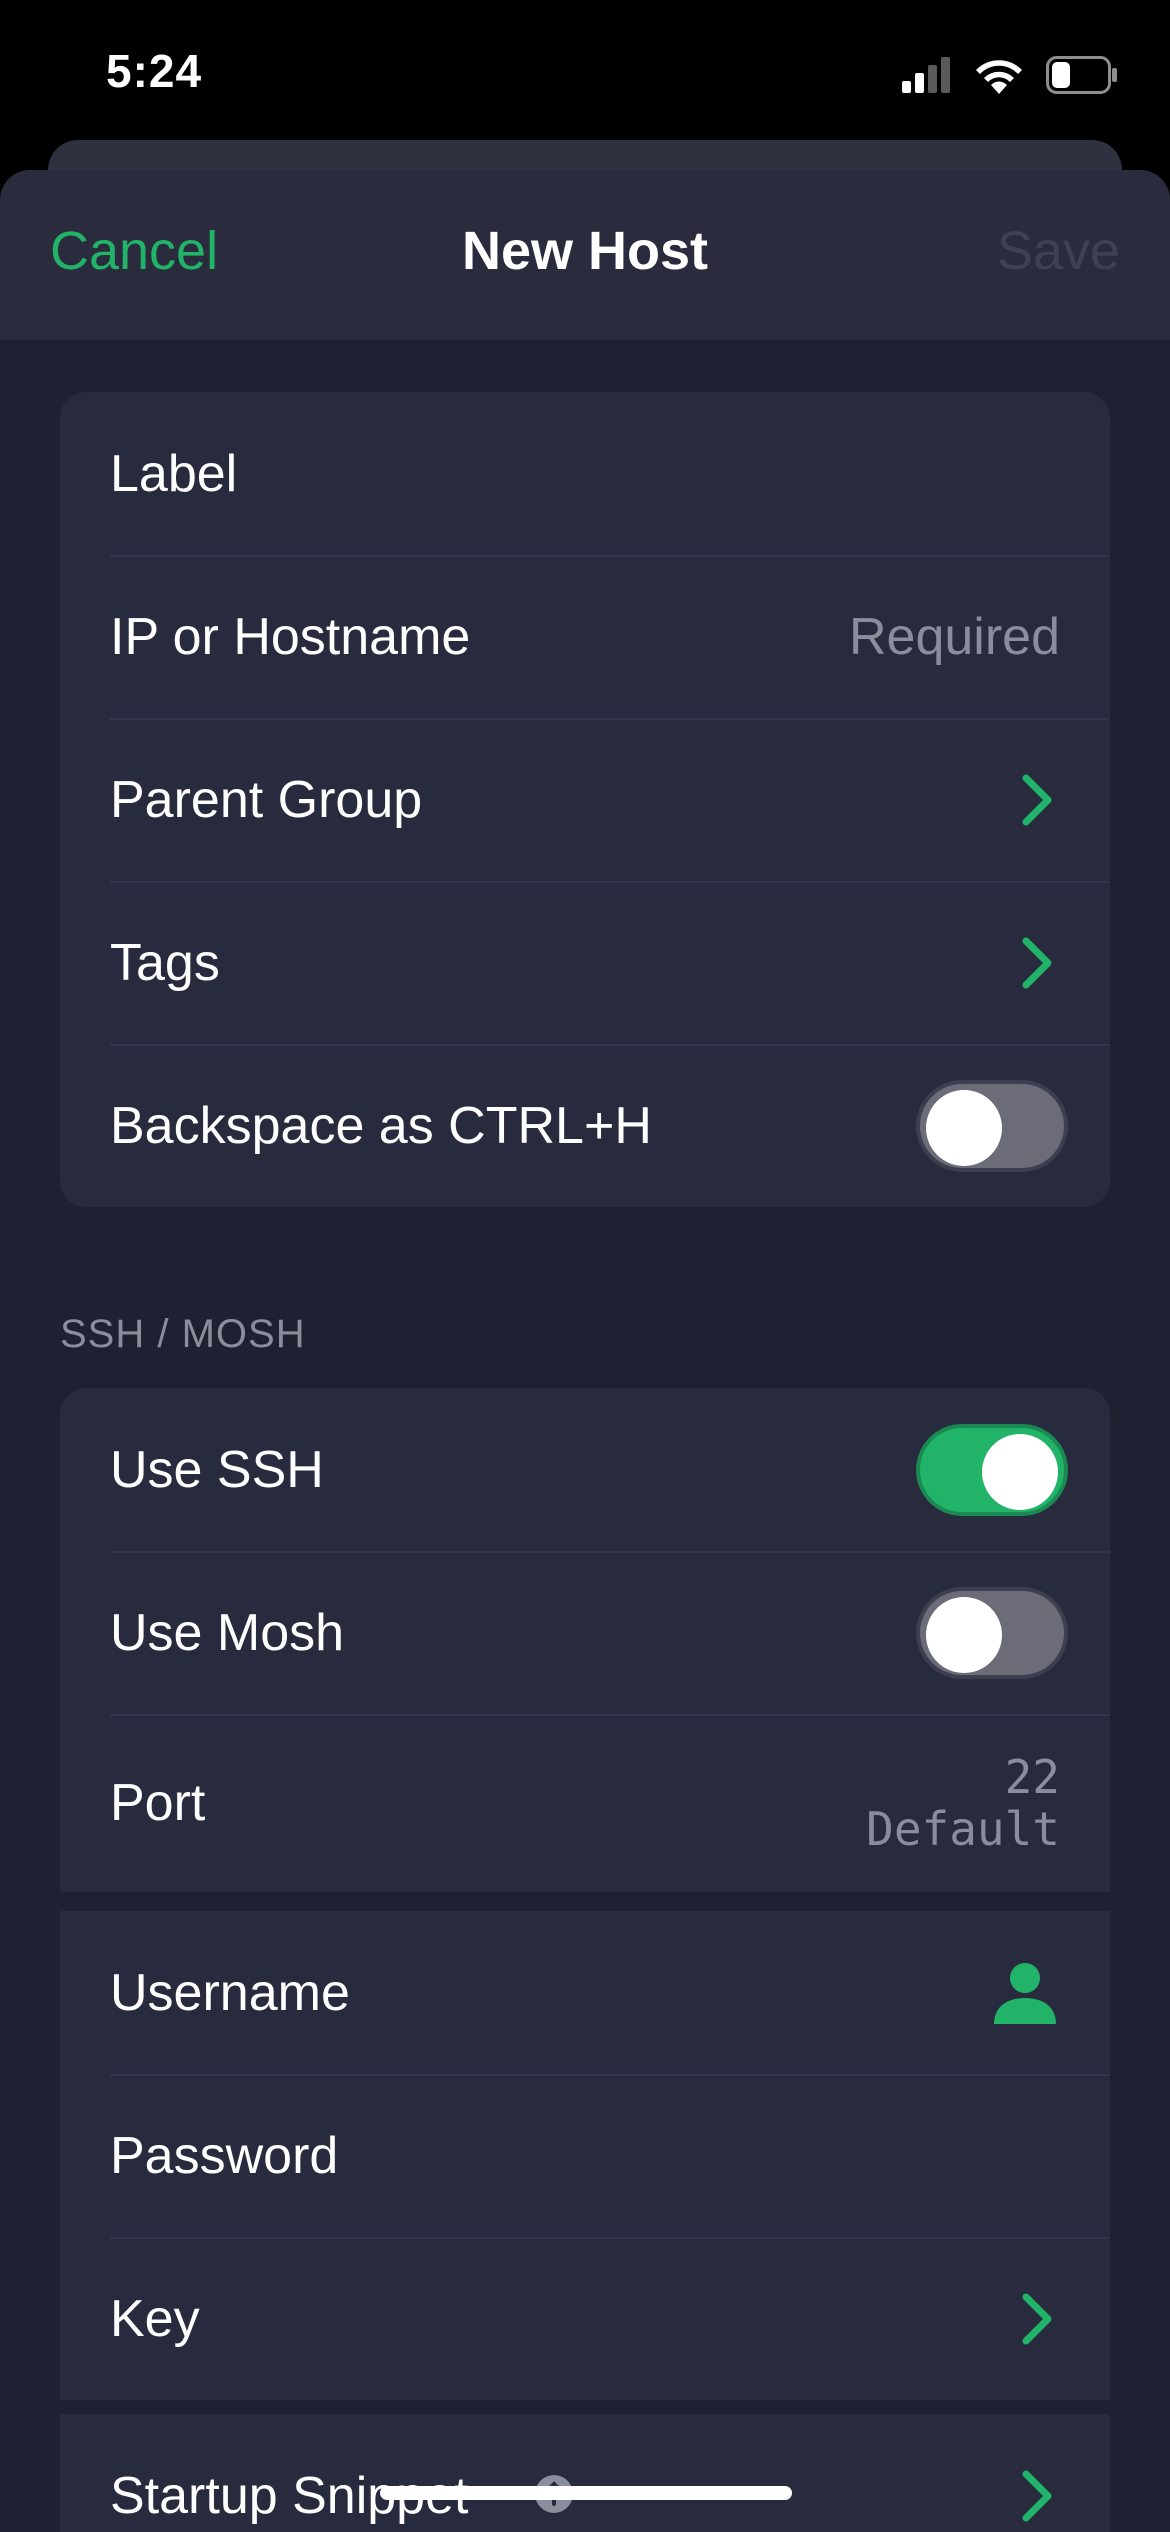  I want to click on key-row: Key, so click(585, 2318).